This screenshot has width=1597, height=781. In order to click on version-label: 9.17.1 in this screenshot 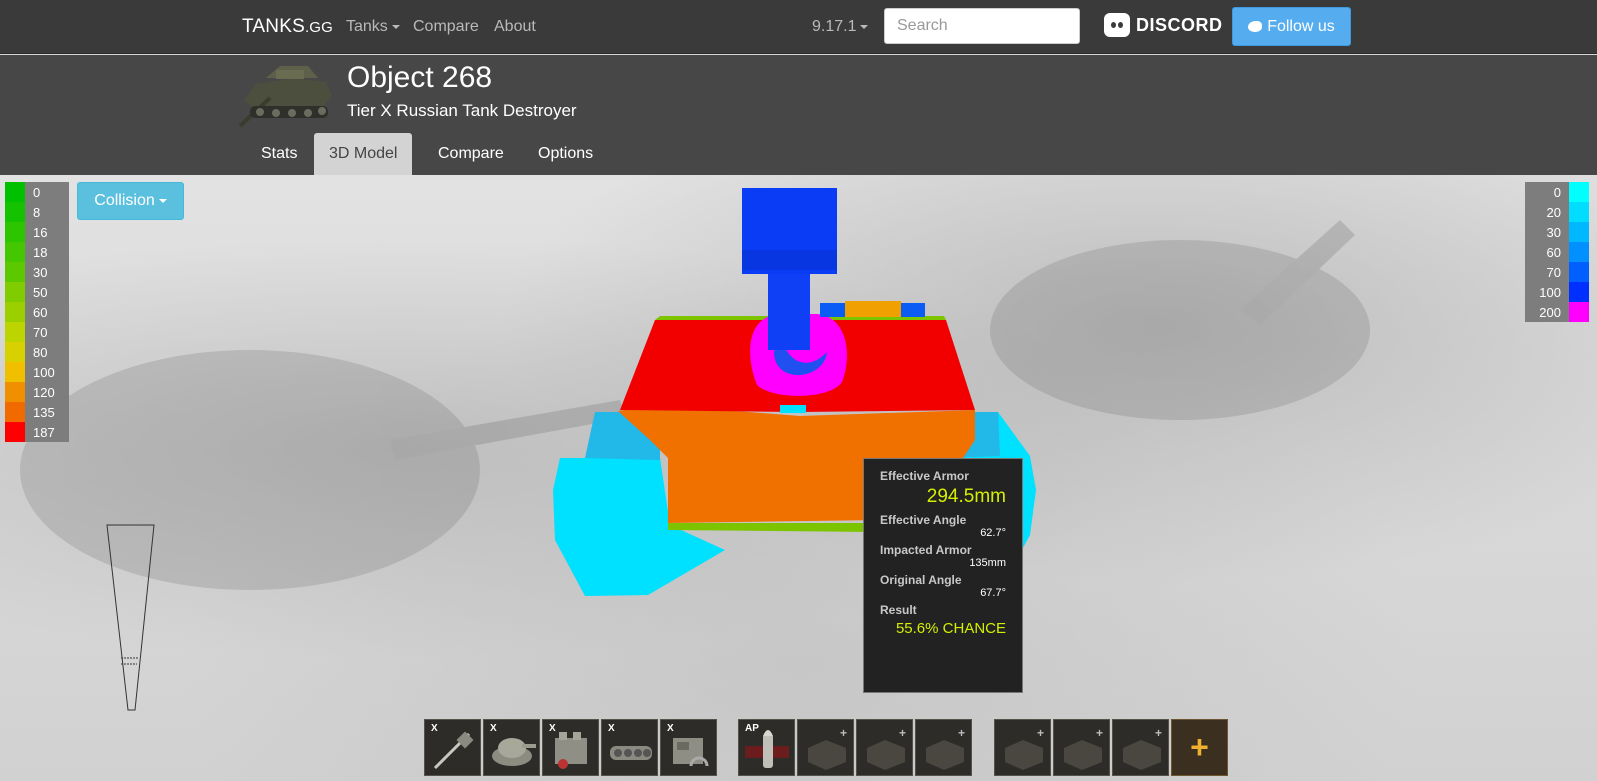, I will do `click(834, 26)`.